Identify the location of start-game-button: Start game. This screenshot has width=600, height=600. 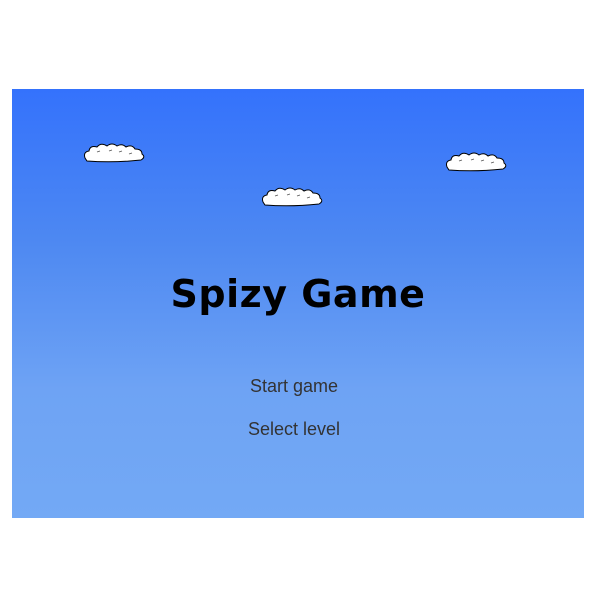
(294, 386).